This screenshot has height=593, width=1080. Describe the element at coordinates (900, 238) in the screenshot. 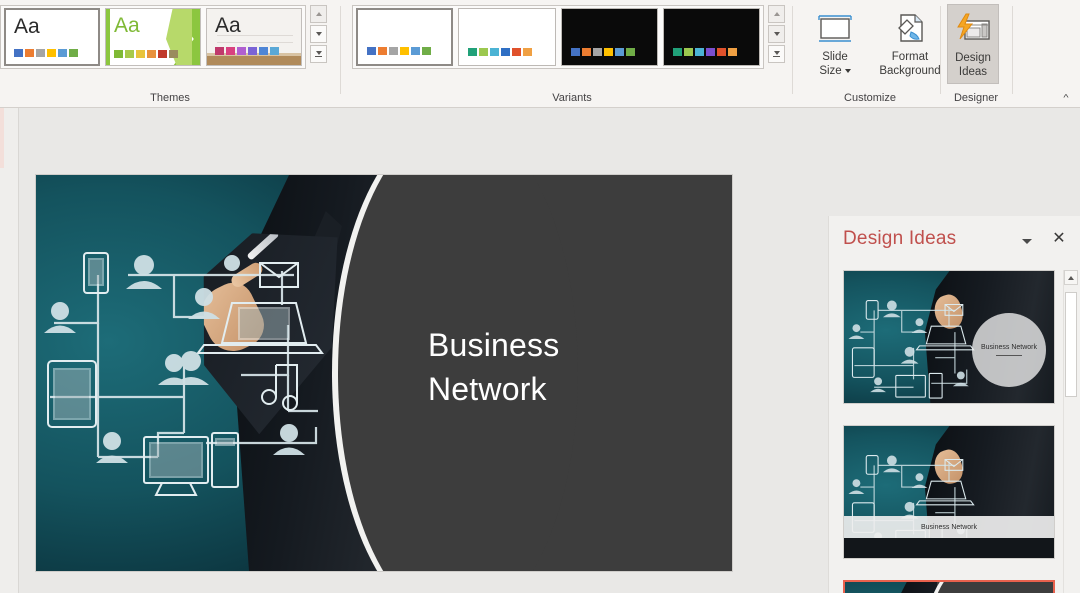

I see `design-ideas-panel-title: Design Ideas` at that location.